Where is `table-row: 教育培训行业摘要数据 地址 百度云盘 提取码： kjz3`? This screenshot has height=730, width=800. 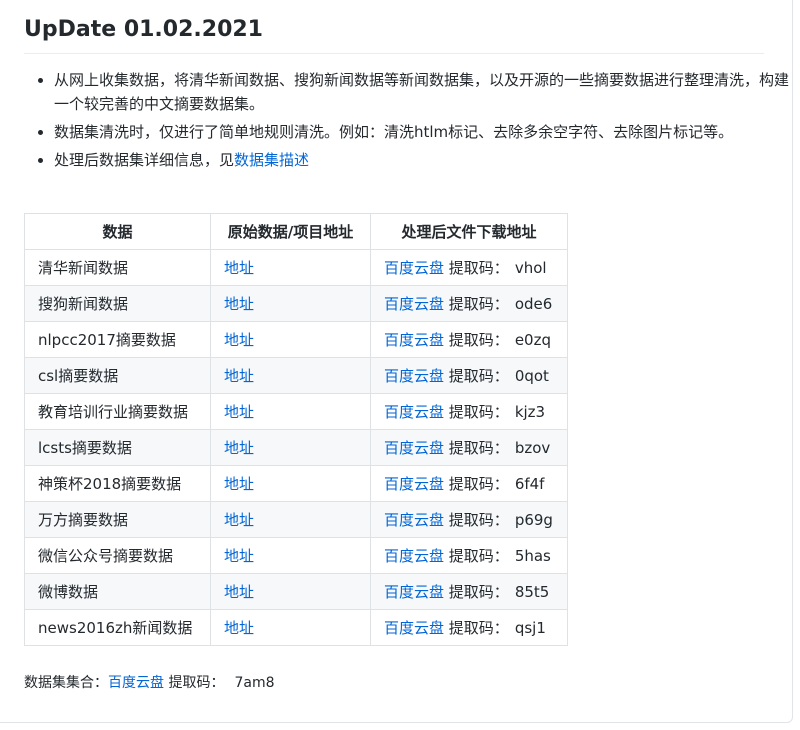
table-row: 教育培训行业摘要数据 地址 百度云盘 提取码： kjz3 is located at coordinates (296, 411).